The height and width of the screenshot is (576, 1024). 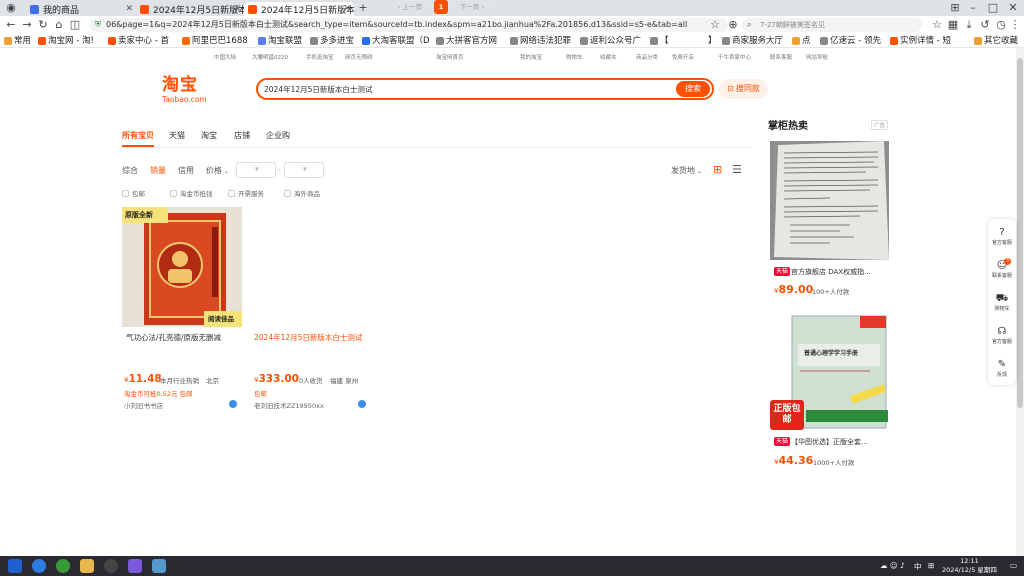 I want to click on bookmark-item: 【, so click(x=659, y=41).